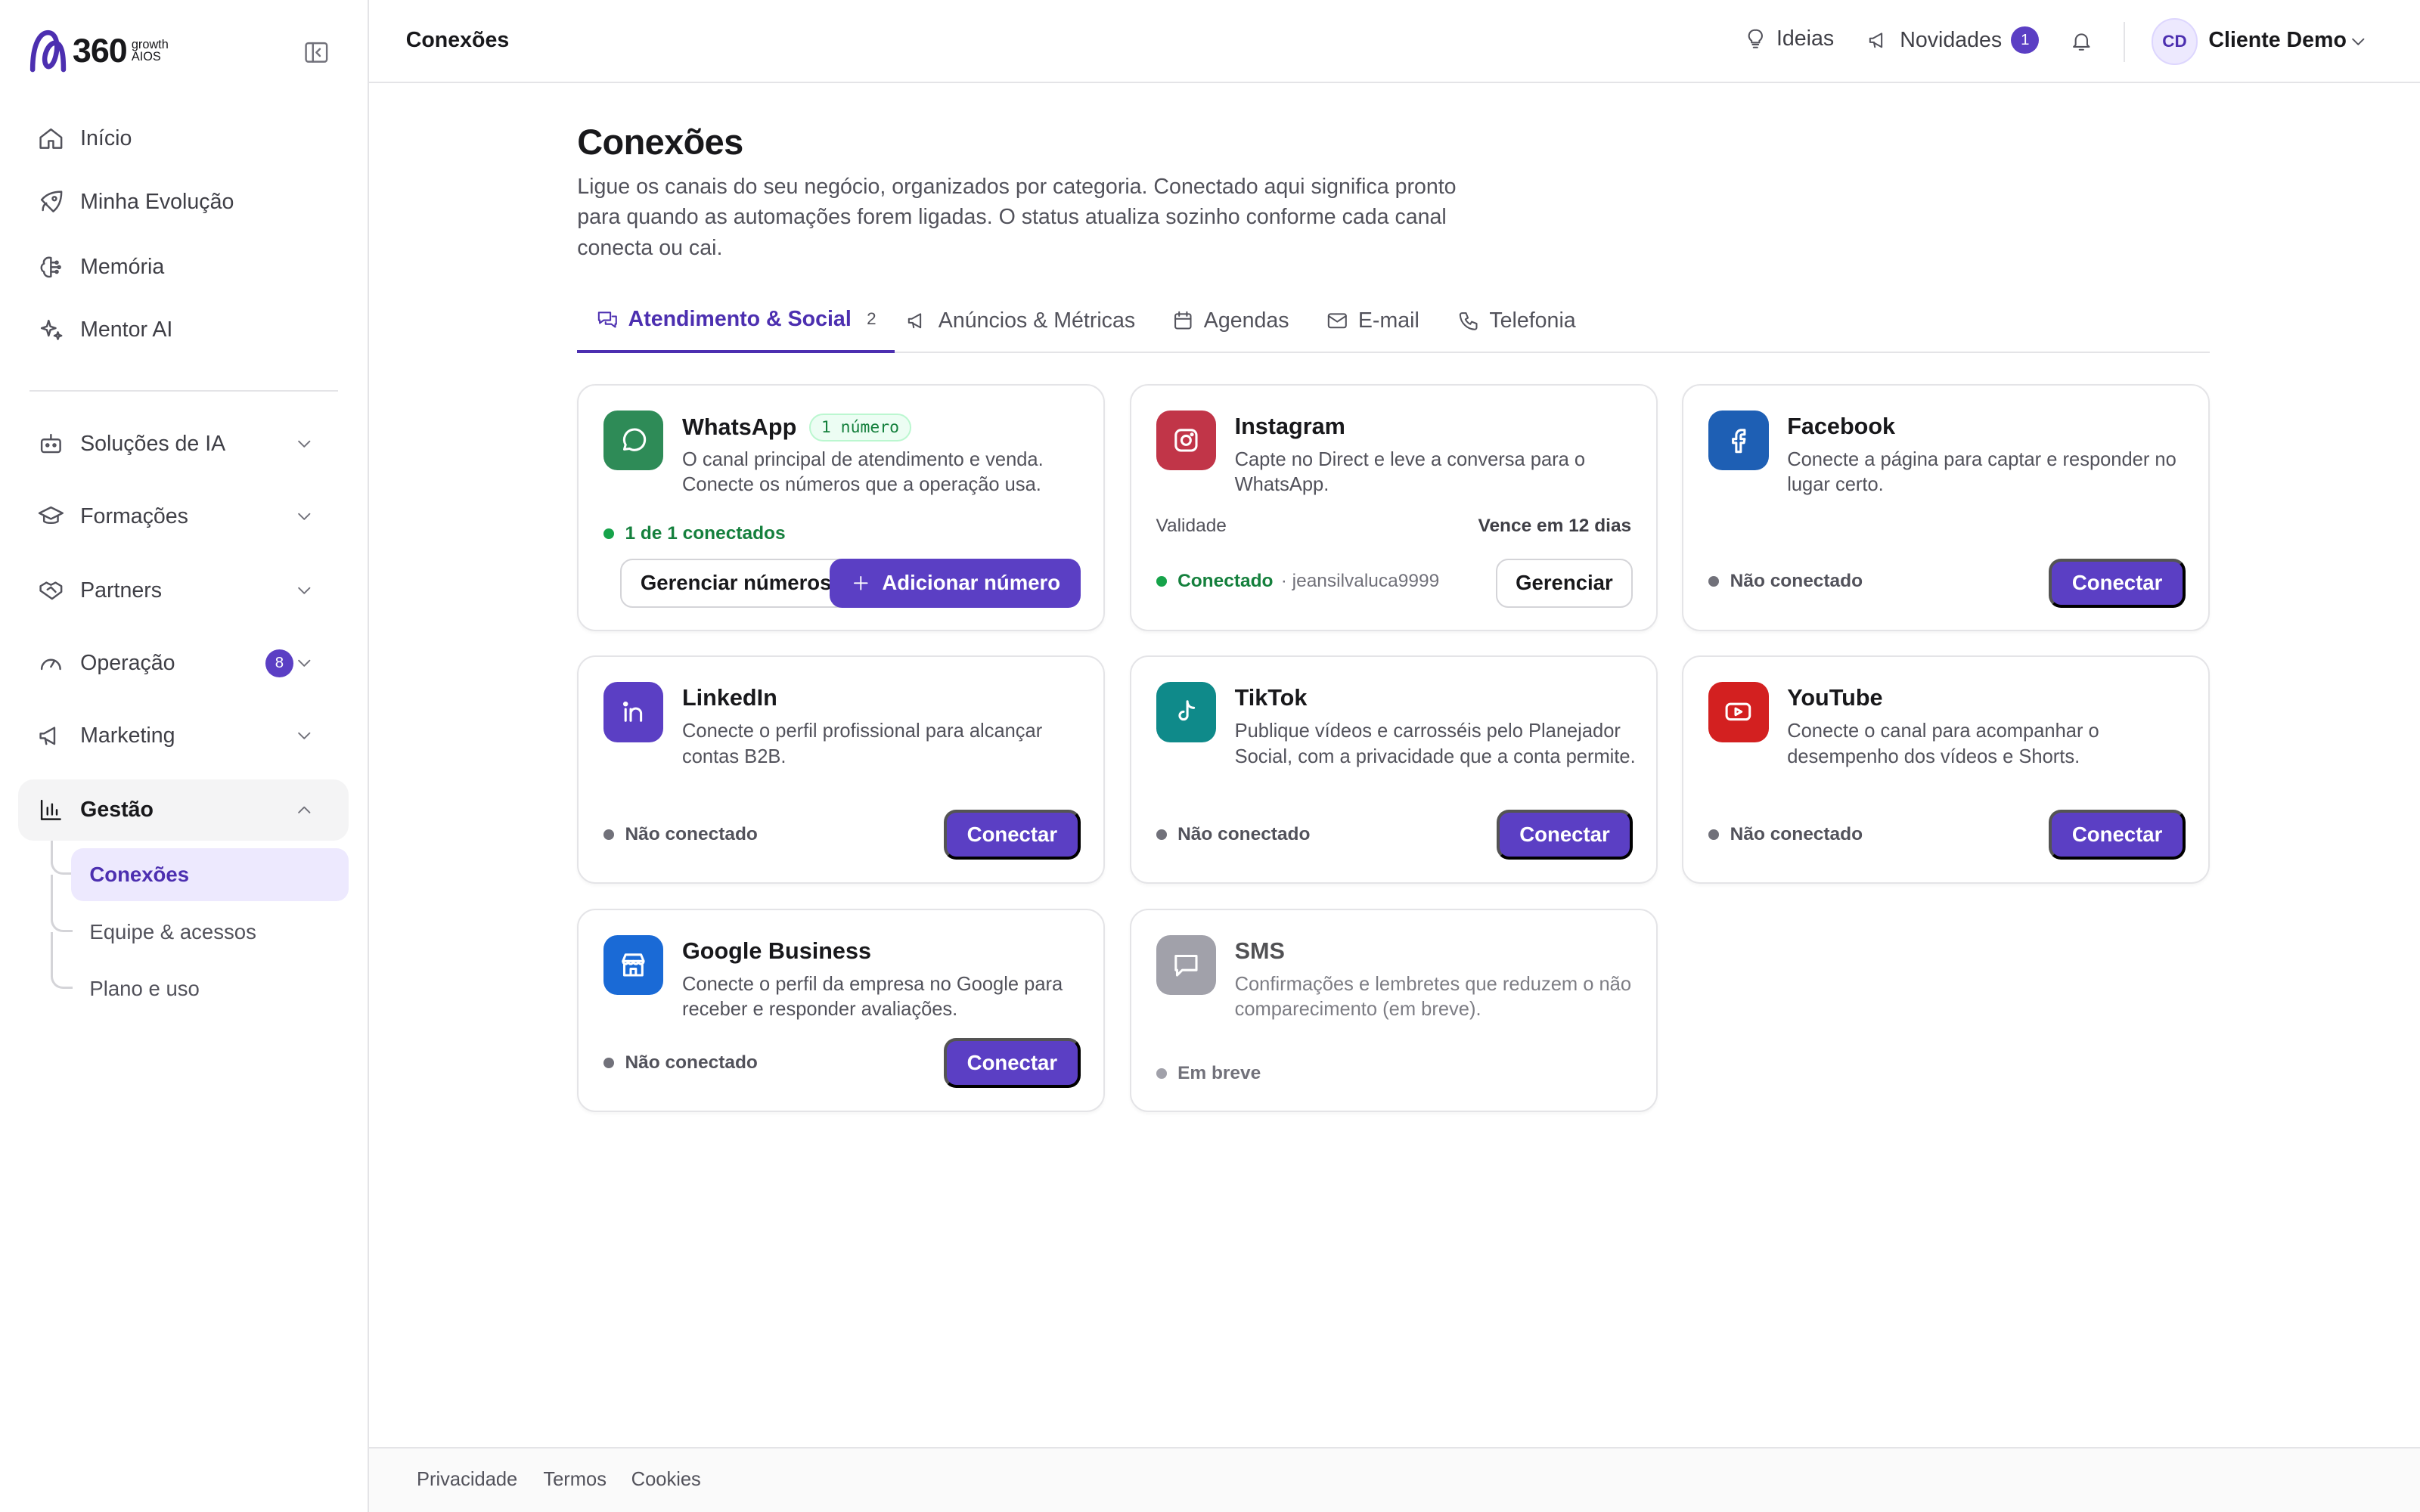 This screenshot has width=2420, height=1512. Describe the element at coordinates (1876, 40) in the screenshot. I see `megaphone-icon` at that location.